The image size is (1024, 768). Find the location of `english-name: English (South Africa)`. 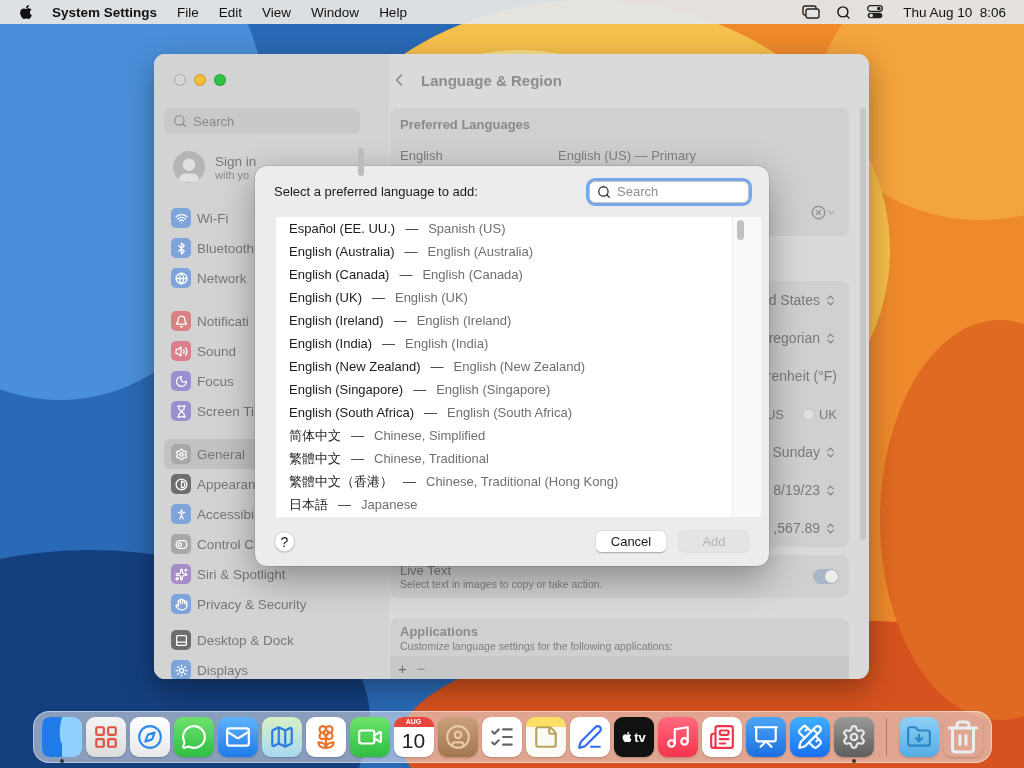

english-name: English (South Africa) is located at coordinates (510, 412).